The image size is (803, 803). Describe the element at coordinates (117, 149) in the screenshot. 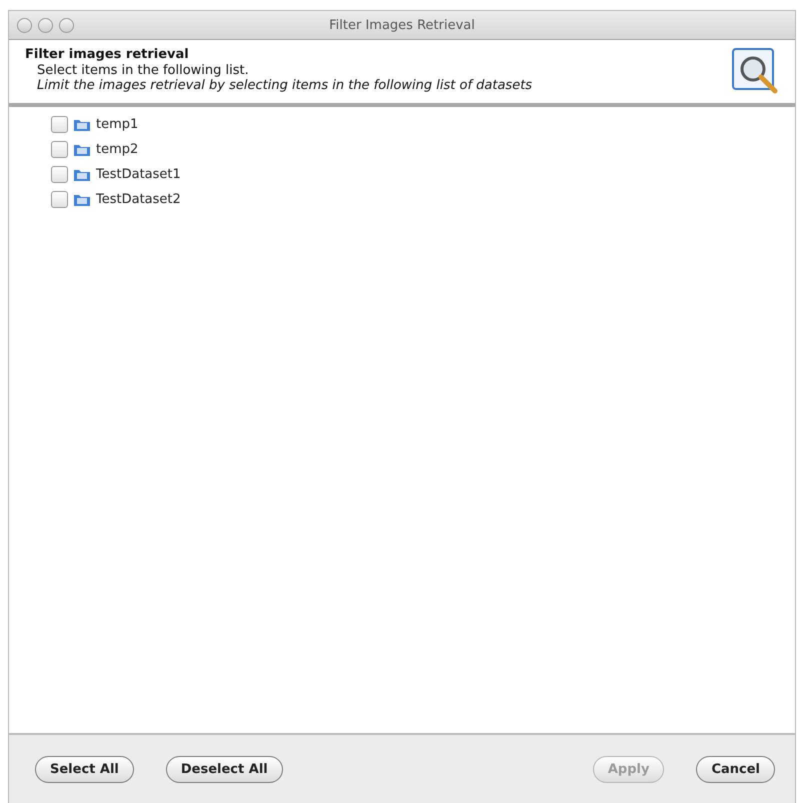

I see `dataset-label: temp2` at that location.